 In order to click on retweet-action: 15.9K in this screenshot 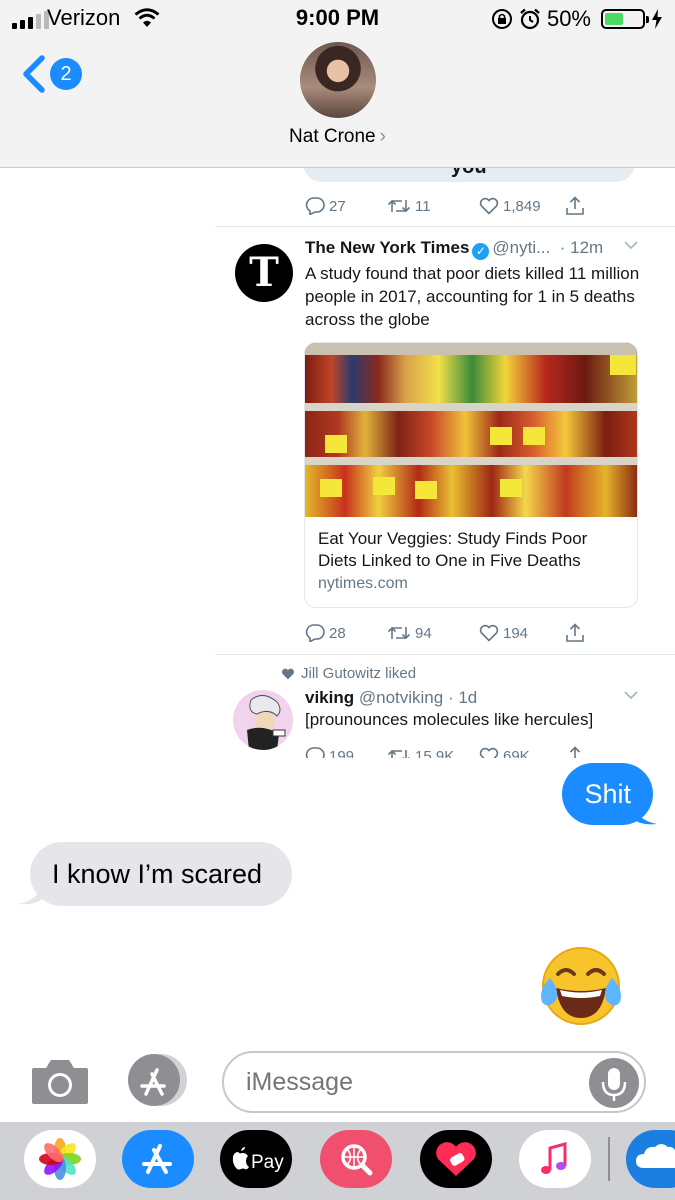, I will do `click(433, 753)`.